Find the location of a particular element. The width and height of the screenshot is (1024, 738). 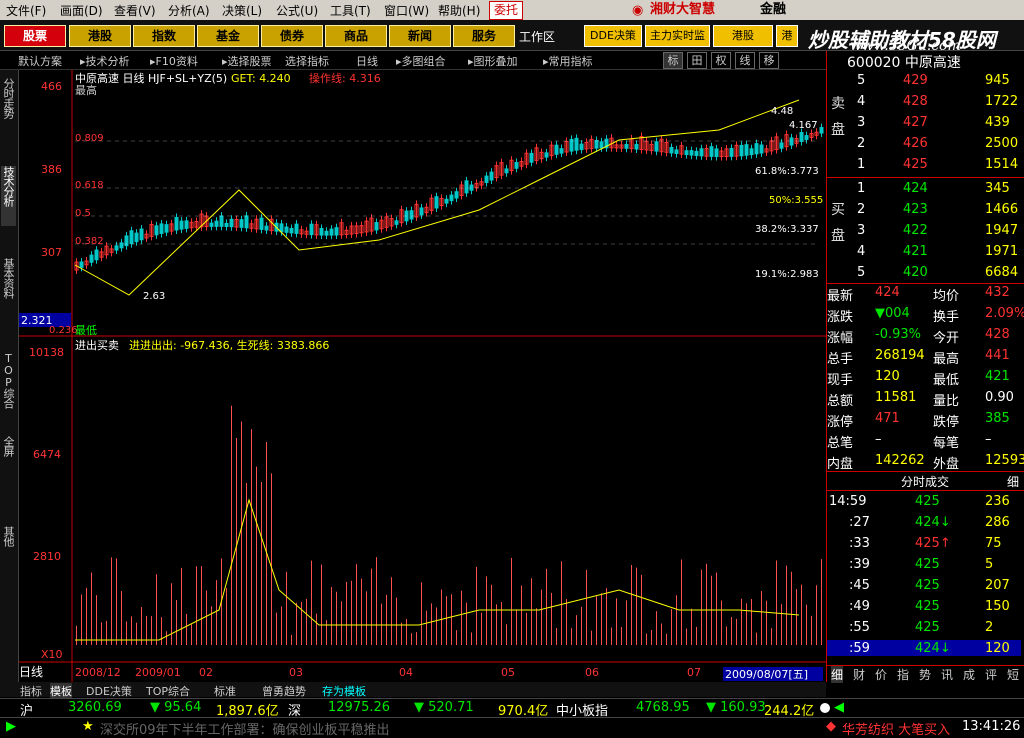

right-tab-2: 价 is located at coordinates (881, 674).